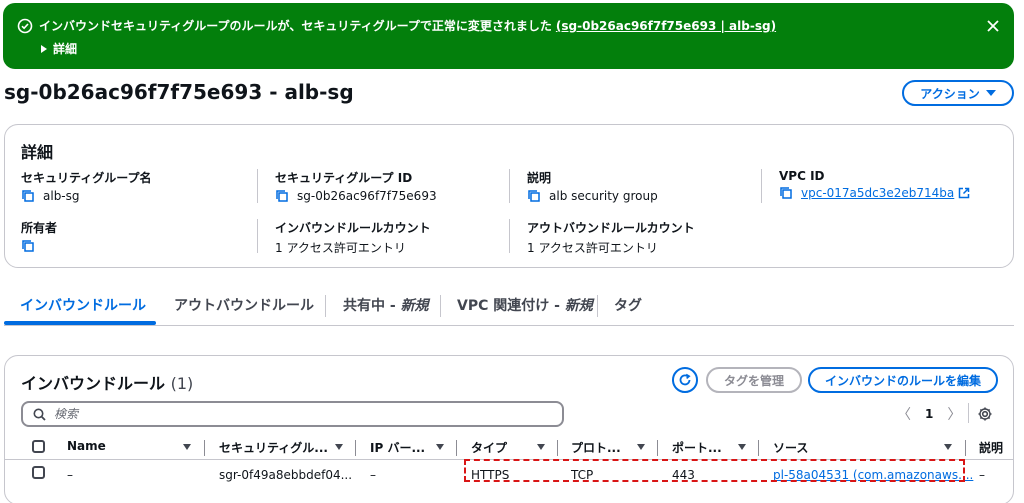 The height and width of the screenshot is (503, 1024). What do you see at coordinates (372, 306) in the screenshot?
I see `tab-sharing-label: 共有中 -` at bounding box center [372, 306].